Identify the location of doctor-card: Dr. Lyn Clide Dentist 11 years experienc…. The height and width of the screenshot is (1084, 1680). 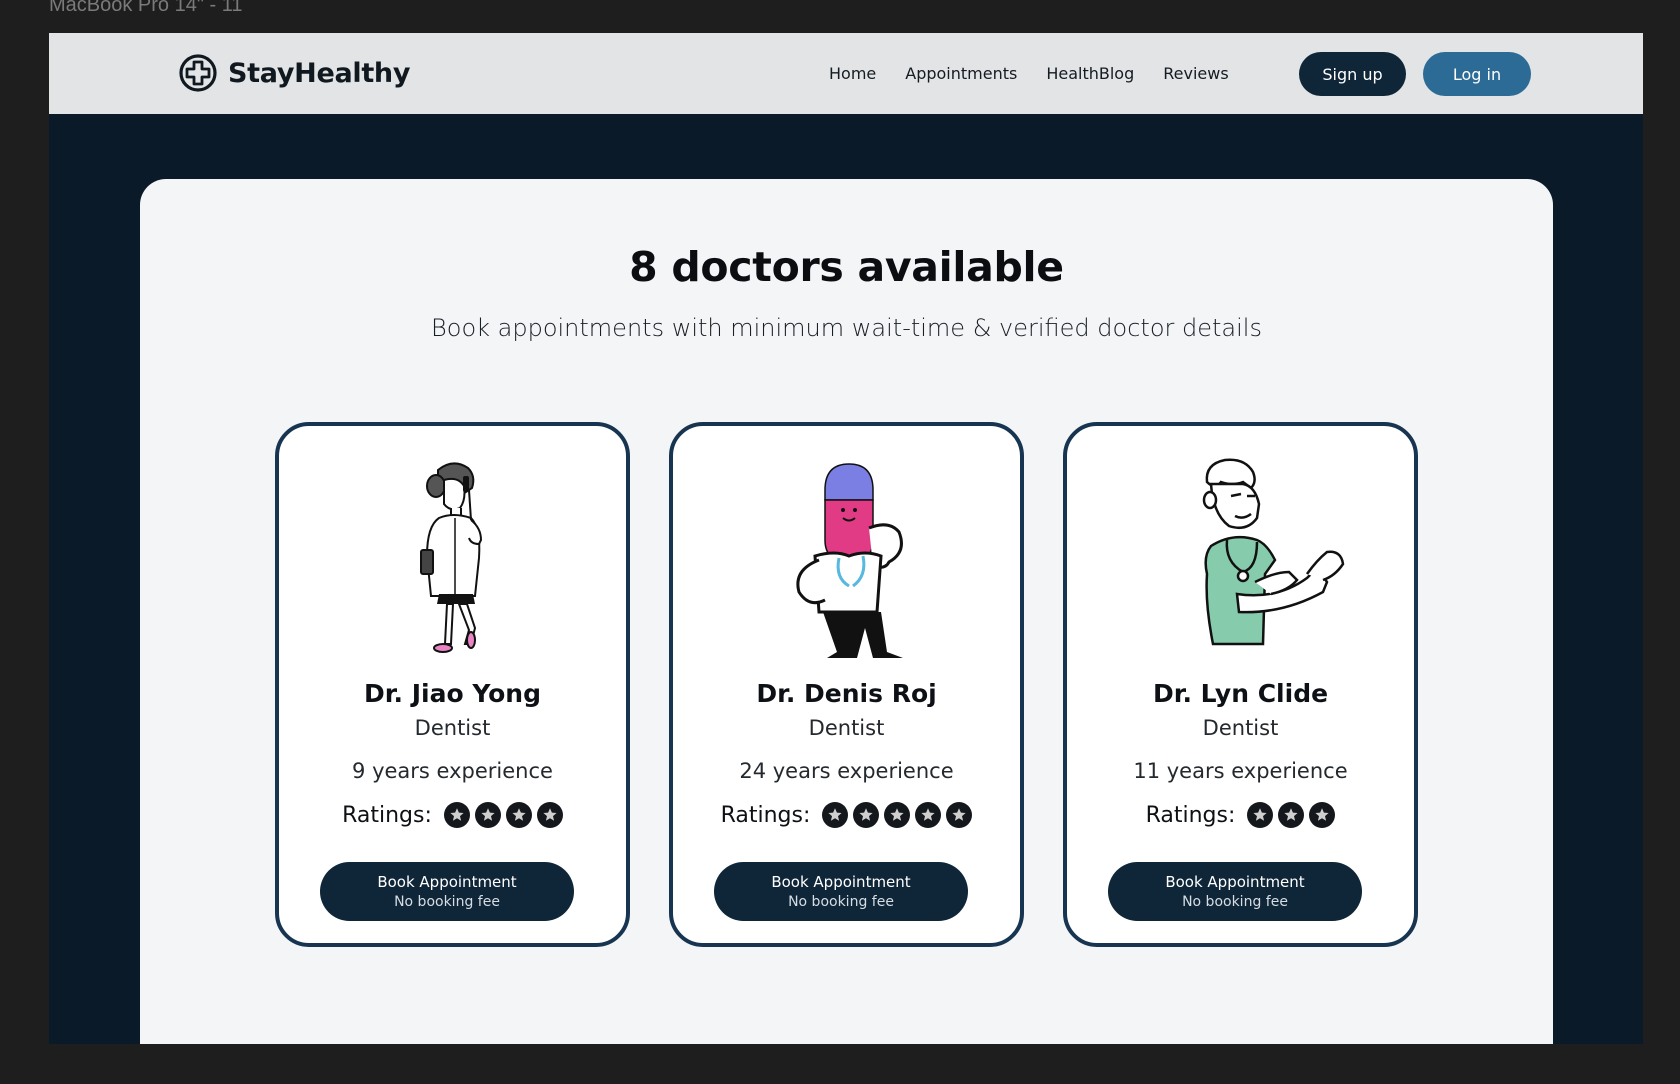
(1240, 684).